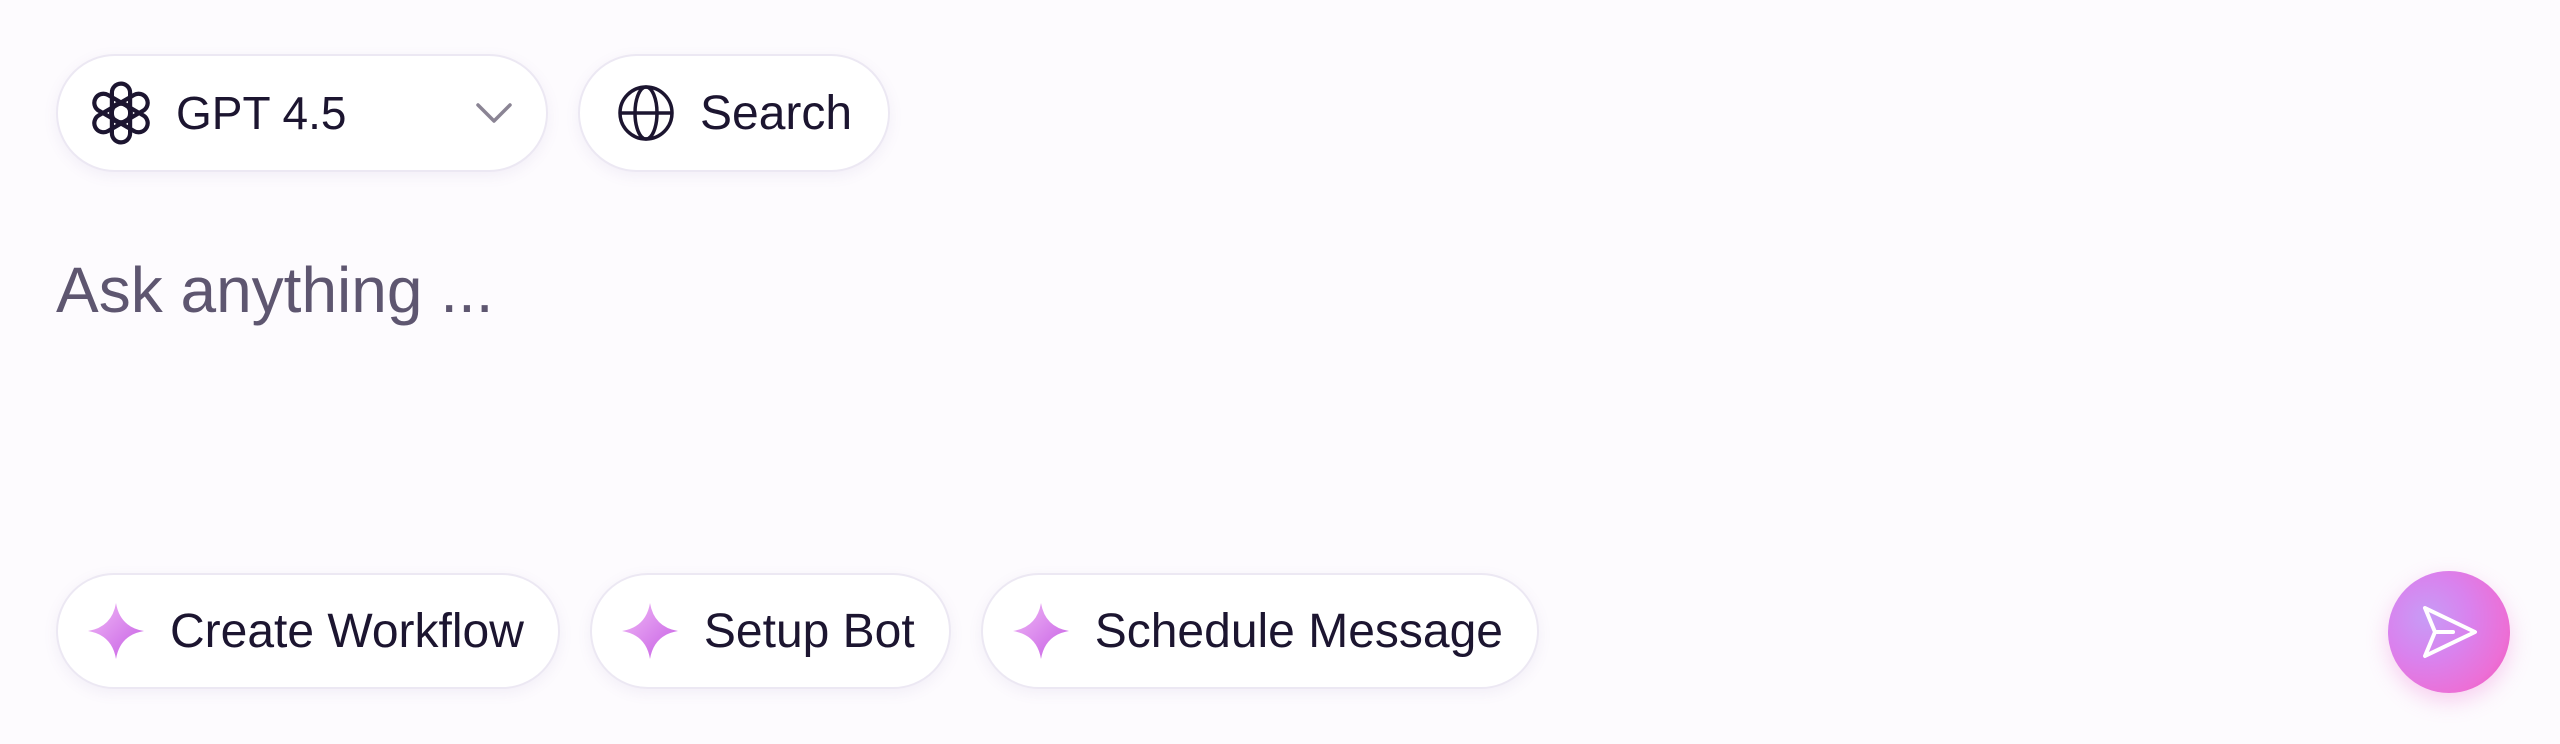 The height and width of the screenshot is (744, 2560). I want to click on suggestion-label: Create Workflow, so click(347, 631).